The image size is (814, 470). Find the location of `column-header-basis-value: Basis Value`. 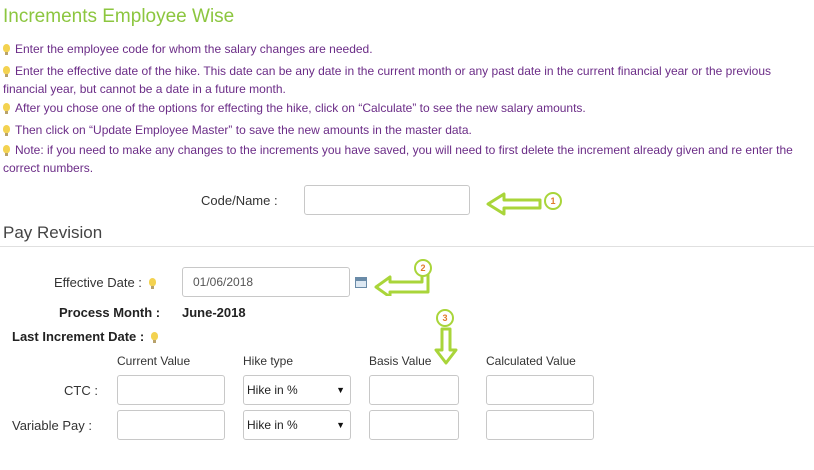

column-header-basis-value: Basis Value is located at coordinates (400, 361).